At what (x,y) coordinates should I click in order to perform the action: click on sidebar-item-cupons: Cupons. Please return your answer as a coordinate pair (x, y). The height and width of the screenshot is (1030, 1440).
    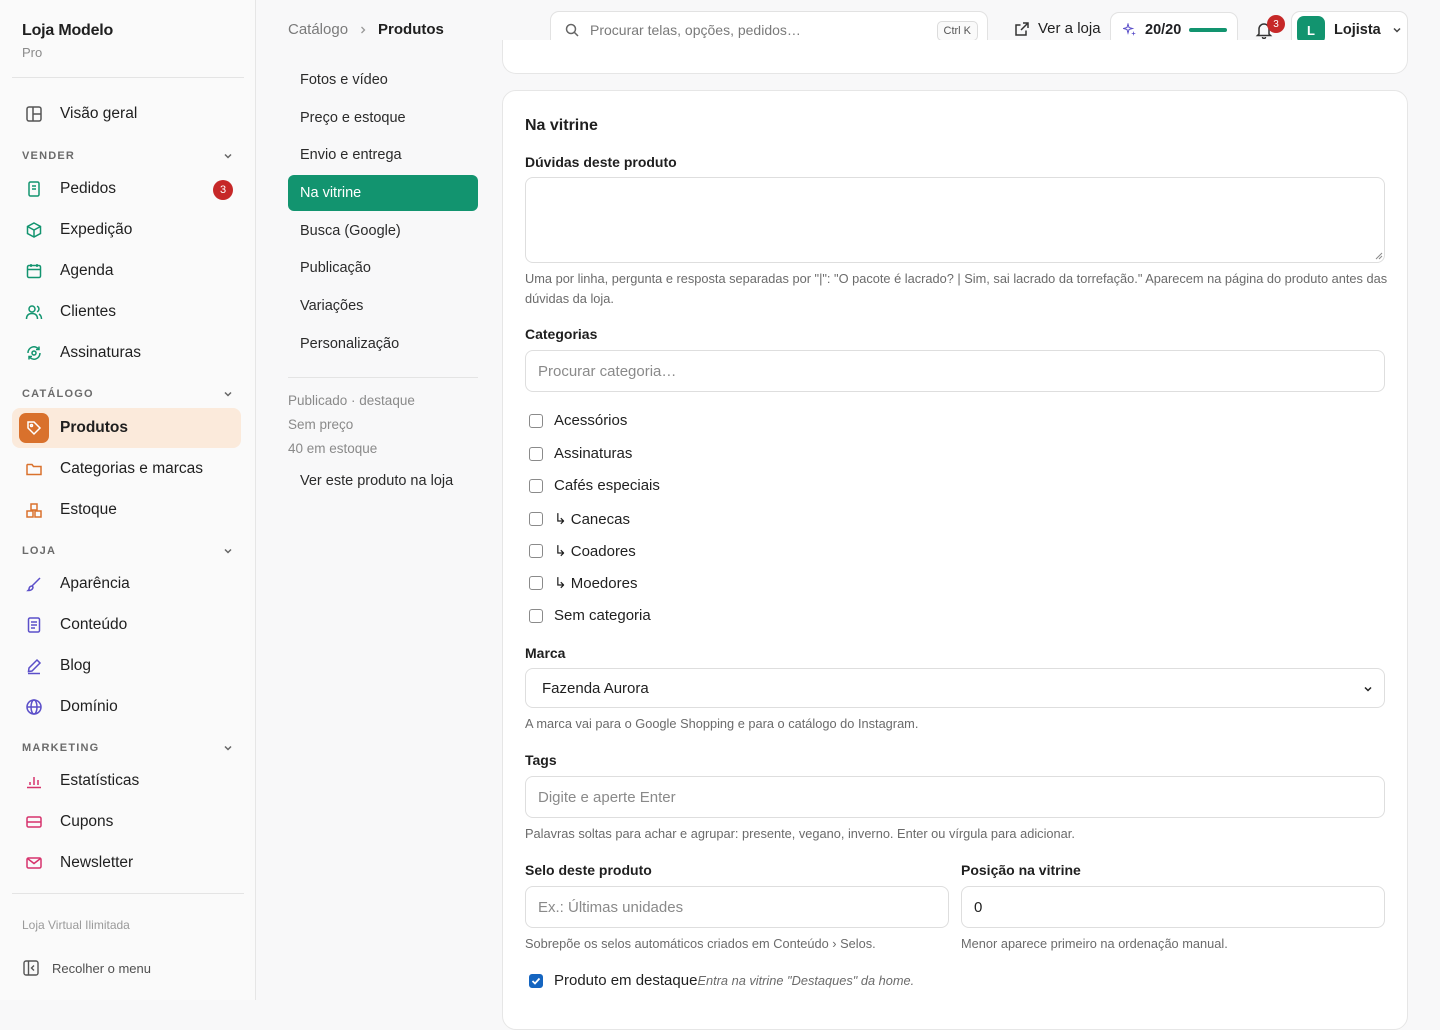
    Looking at the image, I should click on (126, 822).